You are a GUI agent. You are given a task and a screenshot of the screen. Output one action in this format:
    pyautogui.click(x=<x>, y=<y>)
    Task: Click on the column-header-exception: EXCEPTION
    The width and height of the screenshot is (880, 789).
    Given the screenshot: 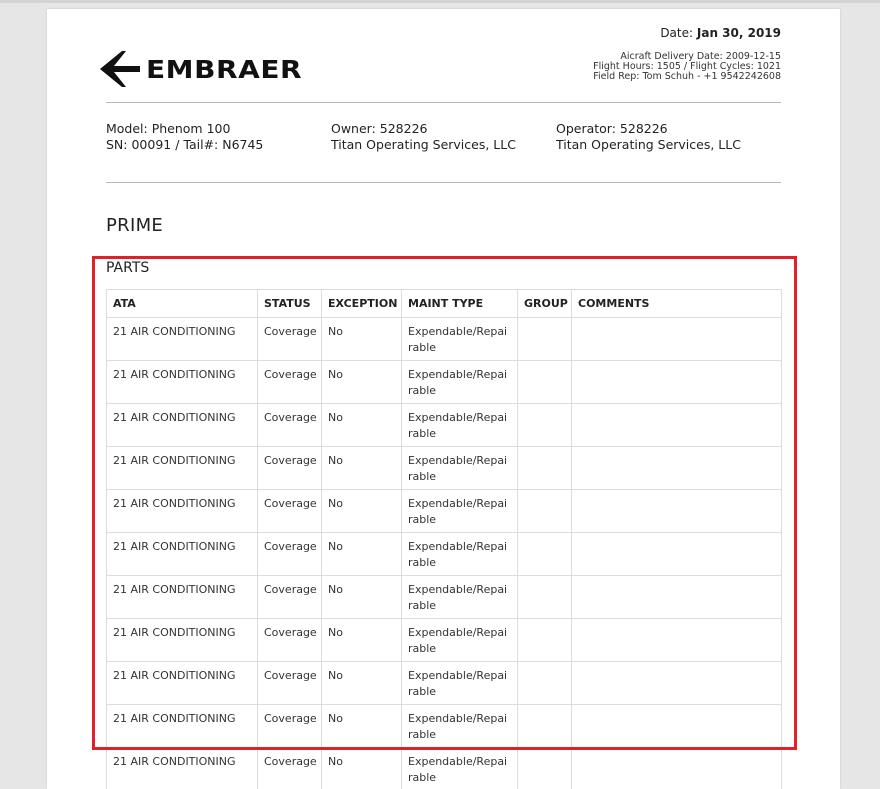 What is the action you would take?
    pyautogui.click(x=362, y=304)
    